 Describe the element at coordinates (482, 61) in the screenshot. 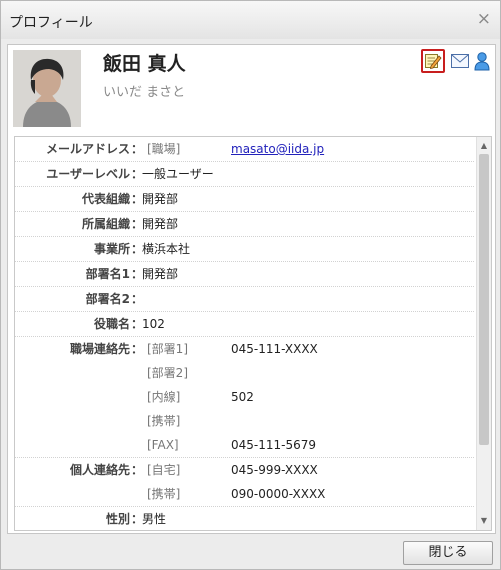

I see `user-icon` at that location.